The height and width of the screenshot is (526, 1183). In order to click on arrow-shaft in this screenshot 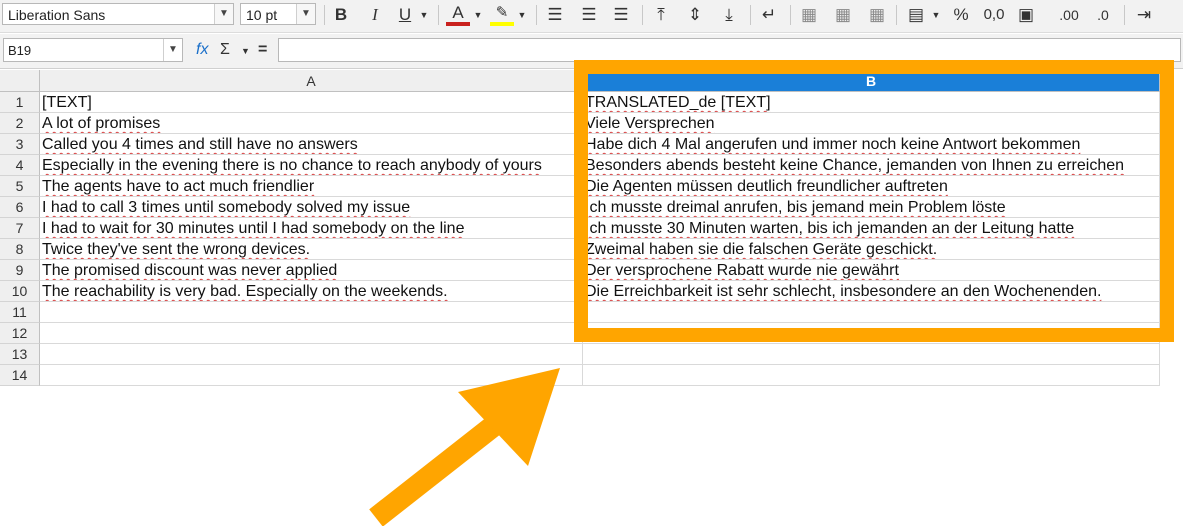, I will do `click(441, 466)`.